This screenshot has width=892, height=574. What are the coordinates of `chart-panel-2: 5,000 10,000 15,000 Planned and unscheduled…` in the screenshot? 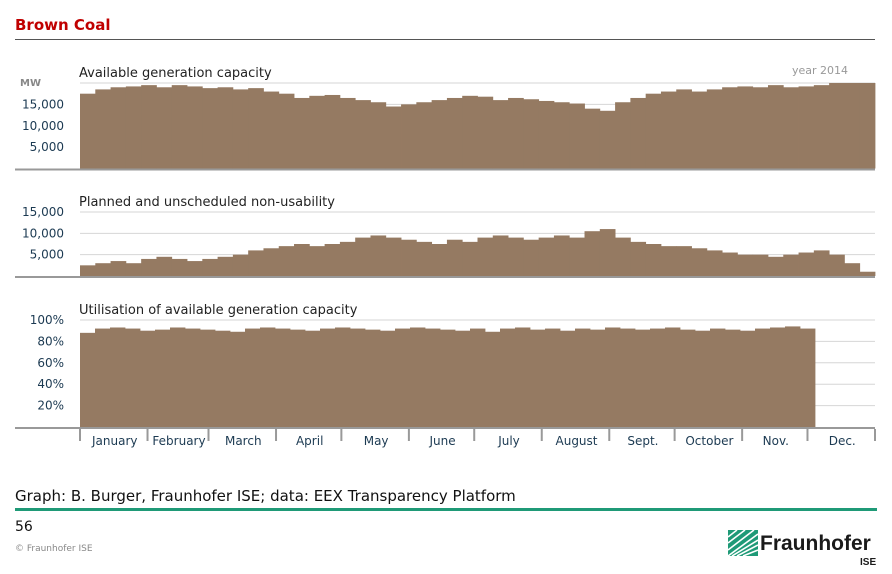 It's located at (445, 236).